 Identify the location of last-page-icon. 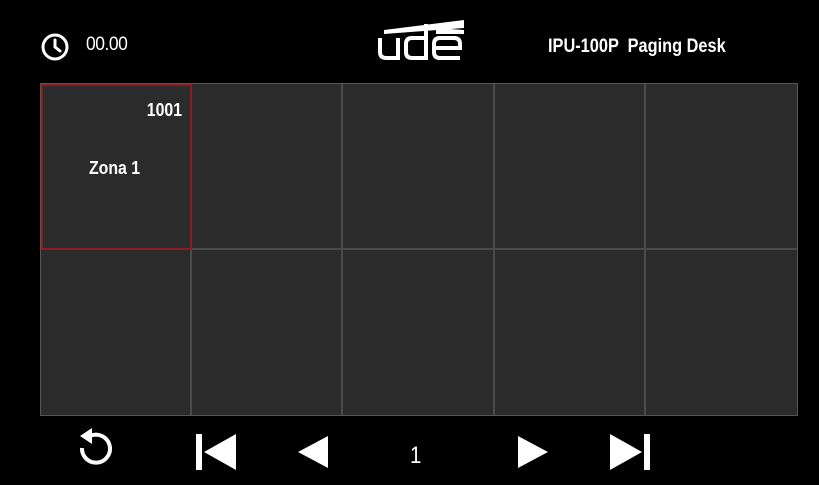
(630, 452).